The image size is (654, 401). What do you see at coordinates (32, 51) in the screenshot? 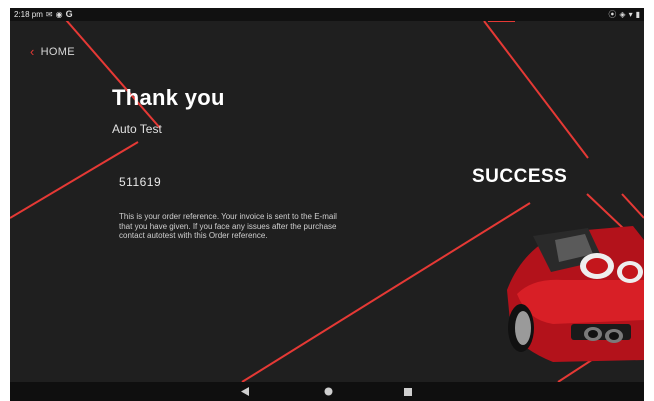
I see `chevron-left-icon: ‹` at bounding box center [32, 51].